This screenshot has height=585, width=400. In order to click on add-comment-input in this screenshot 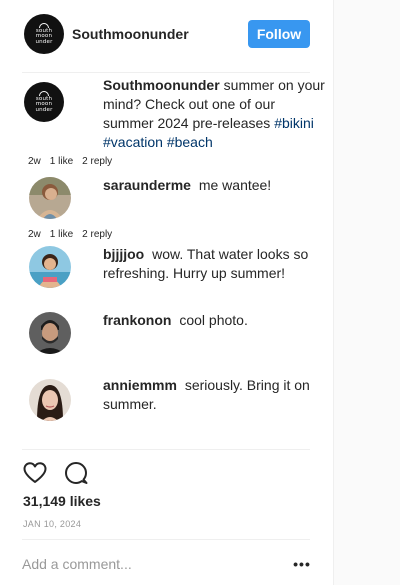, I will do `click(147, 564)`.